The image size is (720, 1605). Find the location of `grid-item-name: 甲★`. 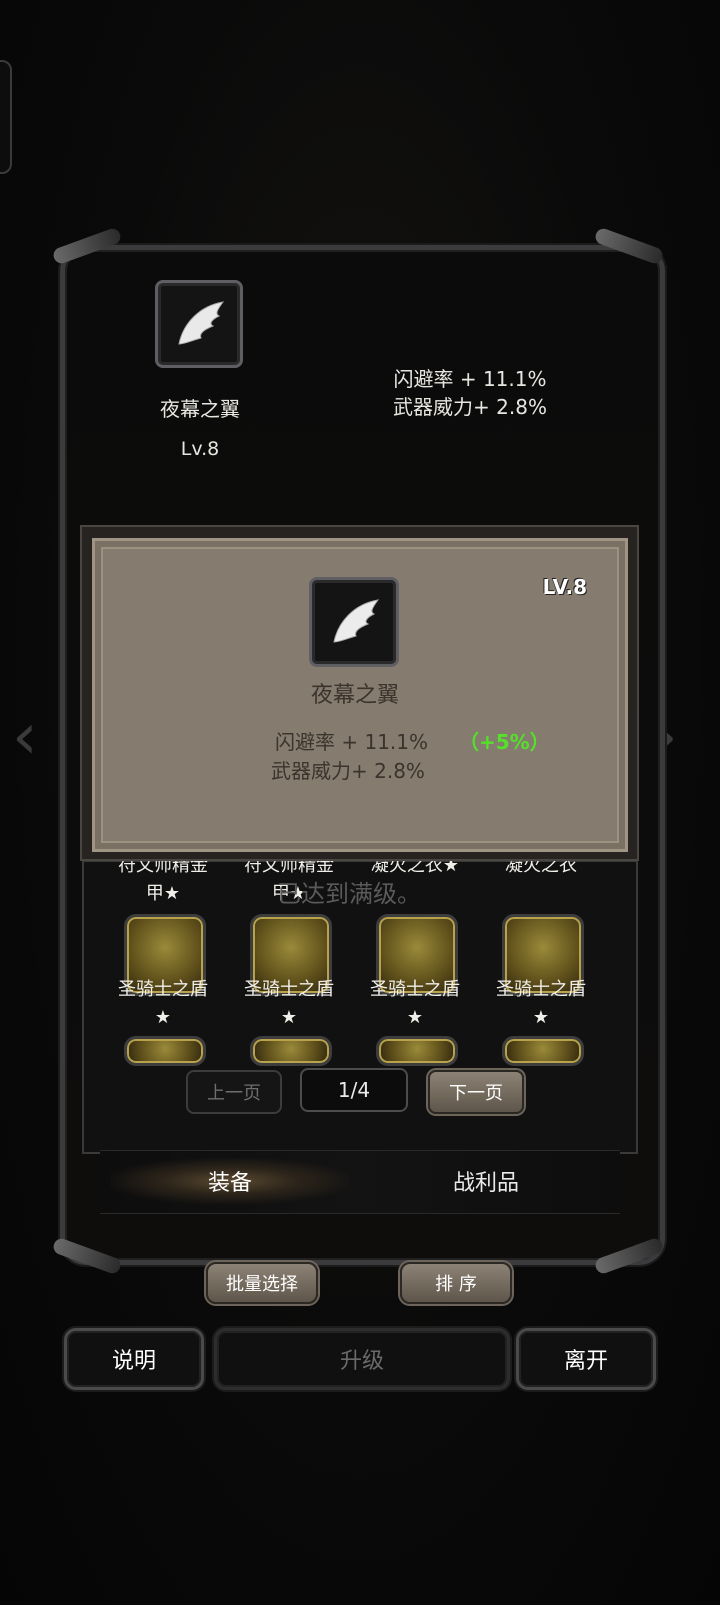

grid-item-name: 甲★ is located at coordinates (163, 893).